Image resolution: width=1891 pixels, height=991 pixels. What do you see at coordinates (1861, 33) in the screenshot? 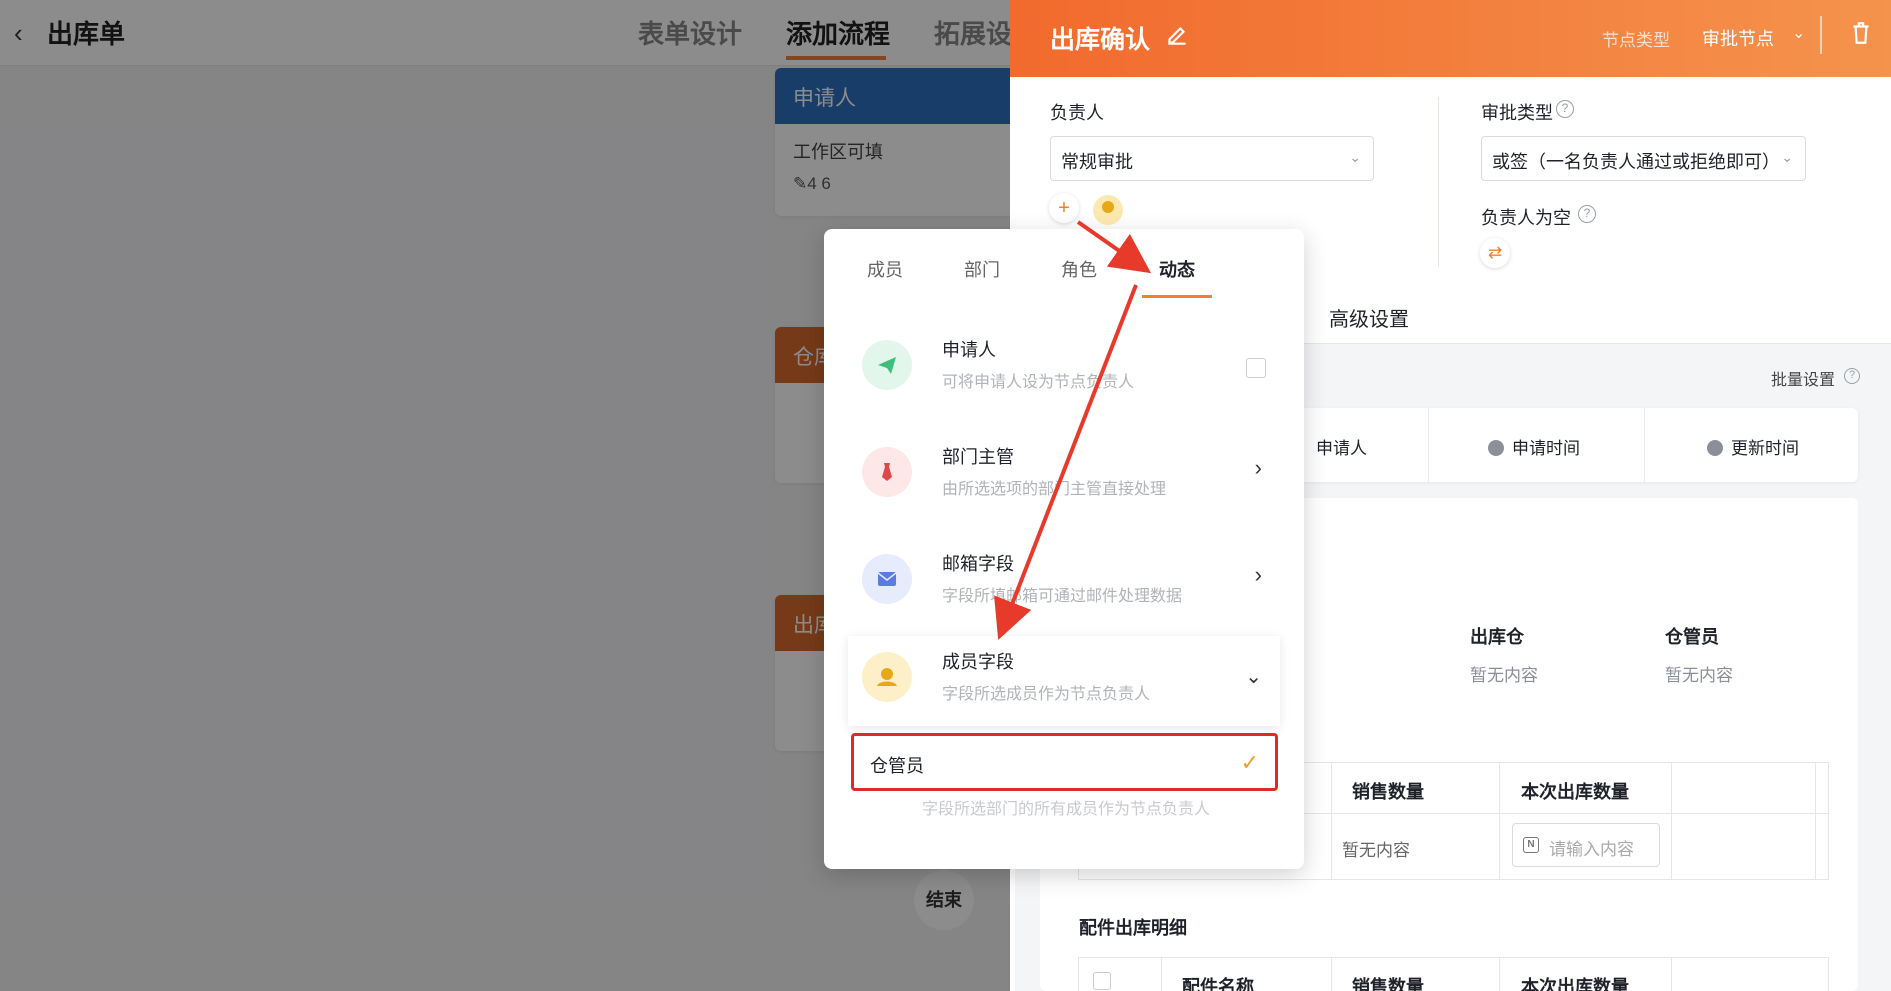
I see `trash-icon` at bounding box center [1861, 33].